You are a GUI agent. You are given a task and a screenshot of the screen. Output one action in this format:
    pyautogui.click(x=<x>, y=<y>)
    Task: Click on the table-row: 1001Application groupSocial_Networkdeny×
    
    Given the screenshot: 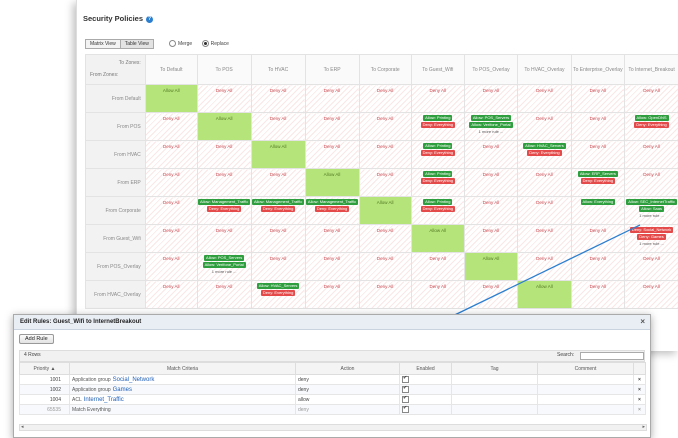 What is the action you would take?
    pyautogui.click(x=333, y=380)
    